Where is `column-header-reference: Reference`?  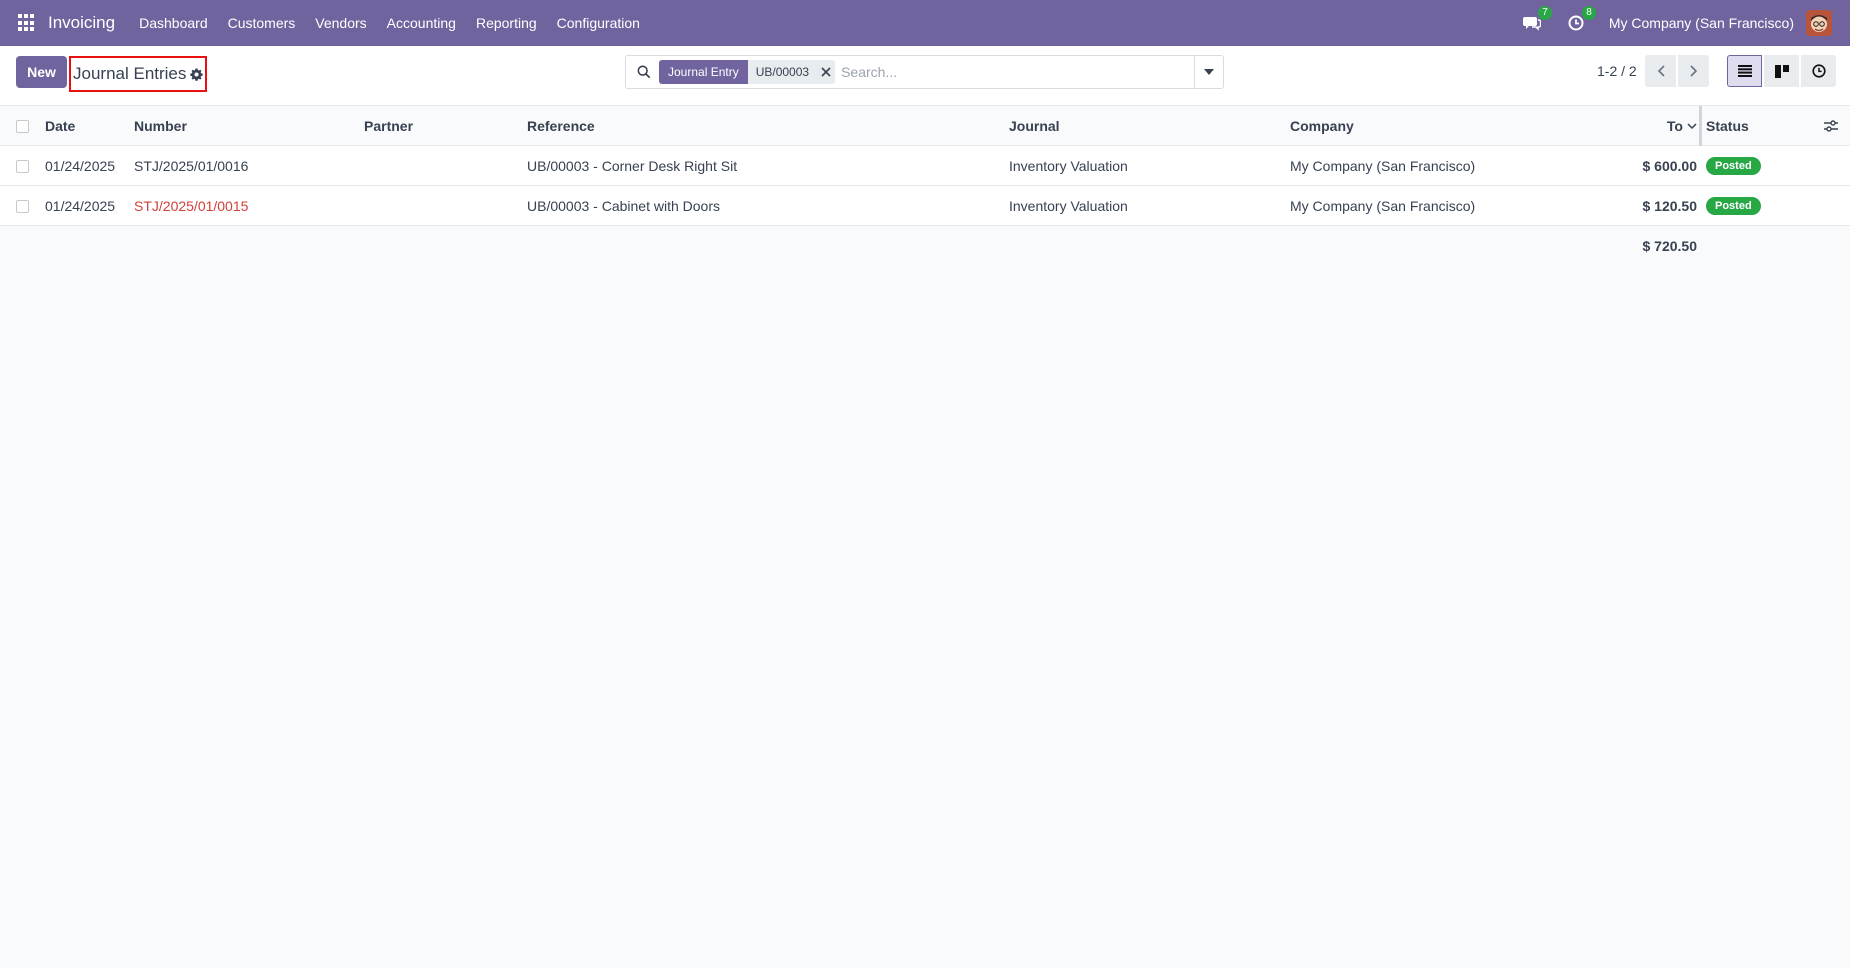
column-header-reference: Reference is located at coordinates (561, 126).